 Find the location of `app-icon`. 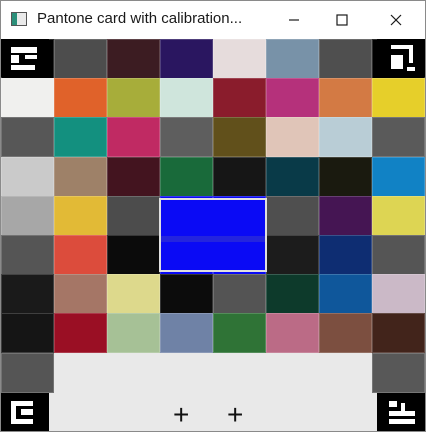

app-icon is located at coordinates (19, 19).